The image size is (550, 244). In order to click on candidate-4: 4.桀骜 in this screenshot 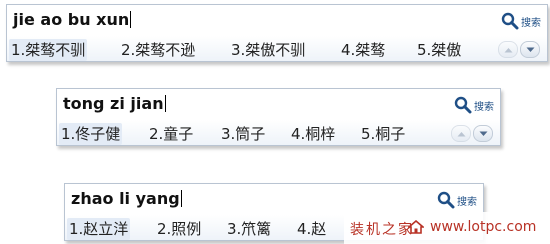, I will do `click(363, 50)`.